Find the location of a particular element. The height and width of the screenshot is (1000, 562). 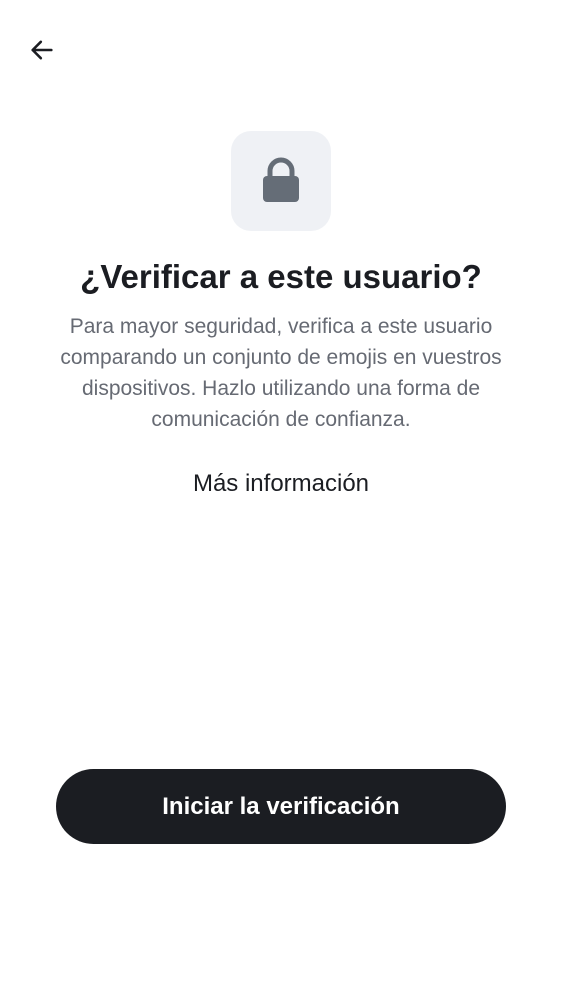

back-button is located at coordinates (42, 50).